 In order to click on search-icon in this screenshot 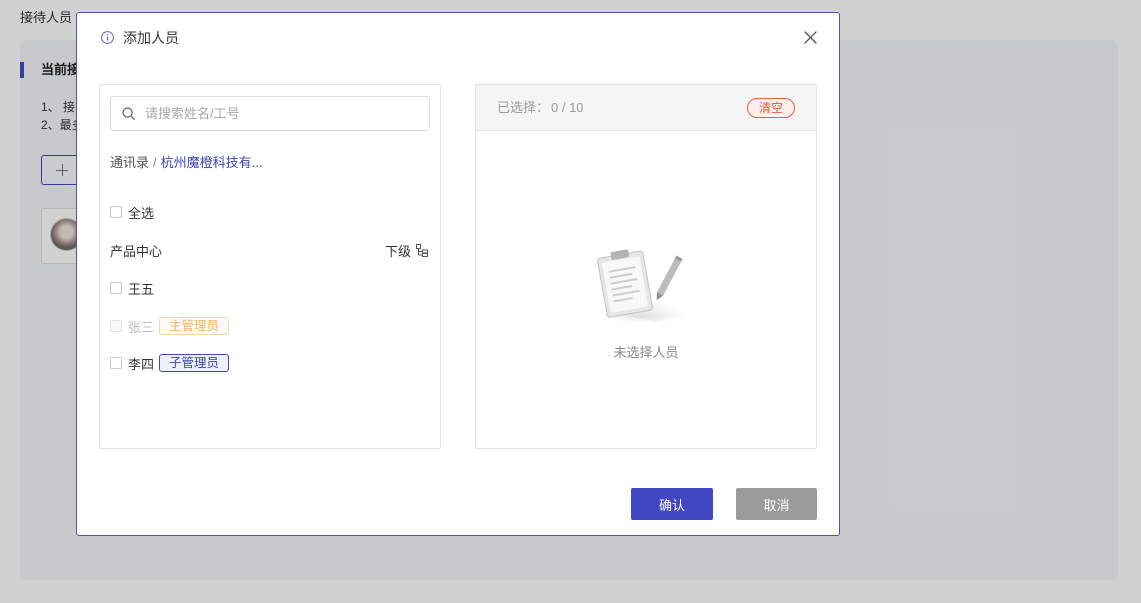, I will do `click(128, 113)`.